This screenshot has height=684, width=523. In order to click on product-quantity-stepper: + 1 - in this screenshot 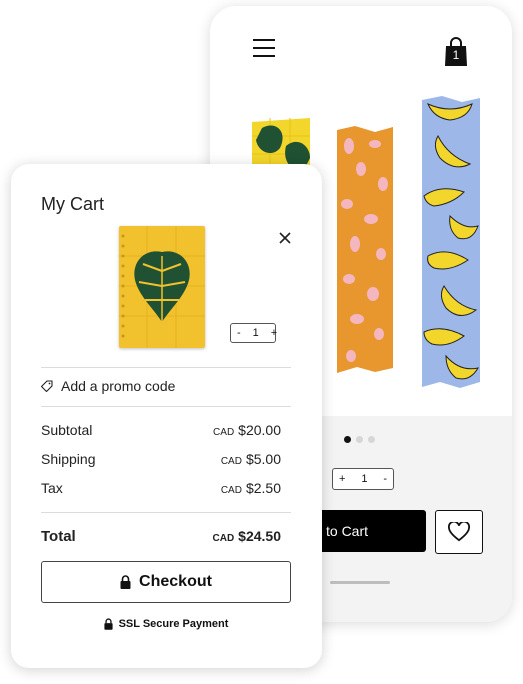, I will do `click(363, 479)`.